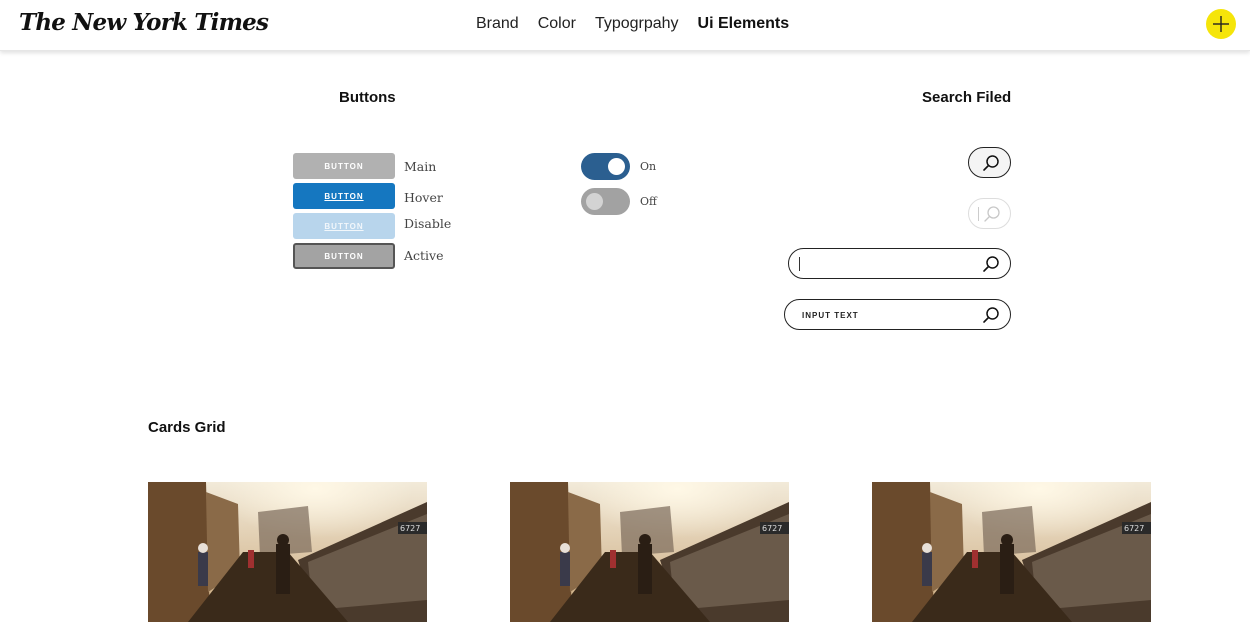 The image size is (1250, 625). I want to click on active-button: BUTTON, so click(344, 256).